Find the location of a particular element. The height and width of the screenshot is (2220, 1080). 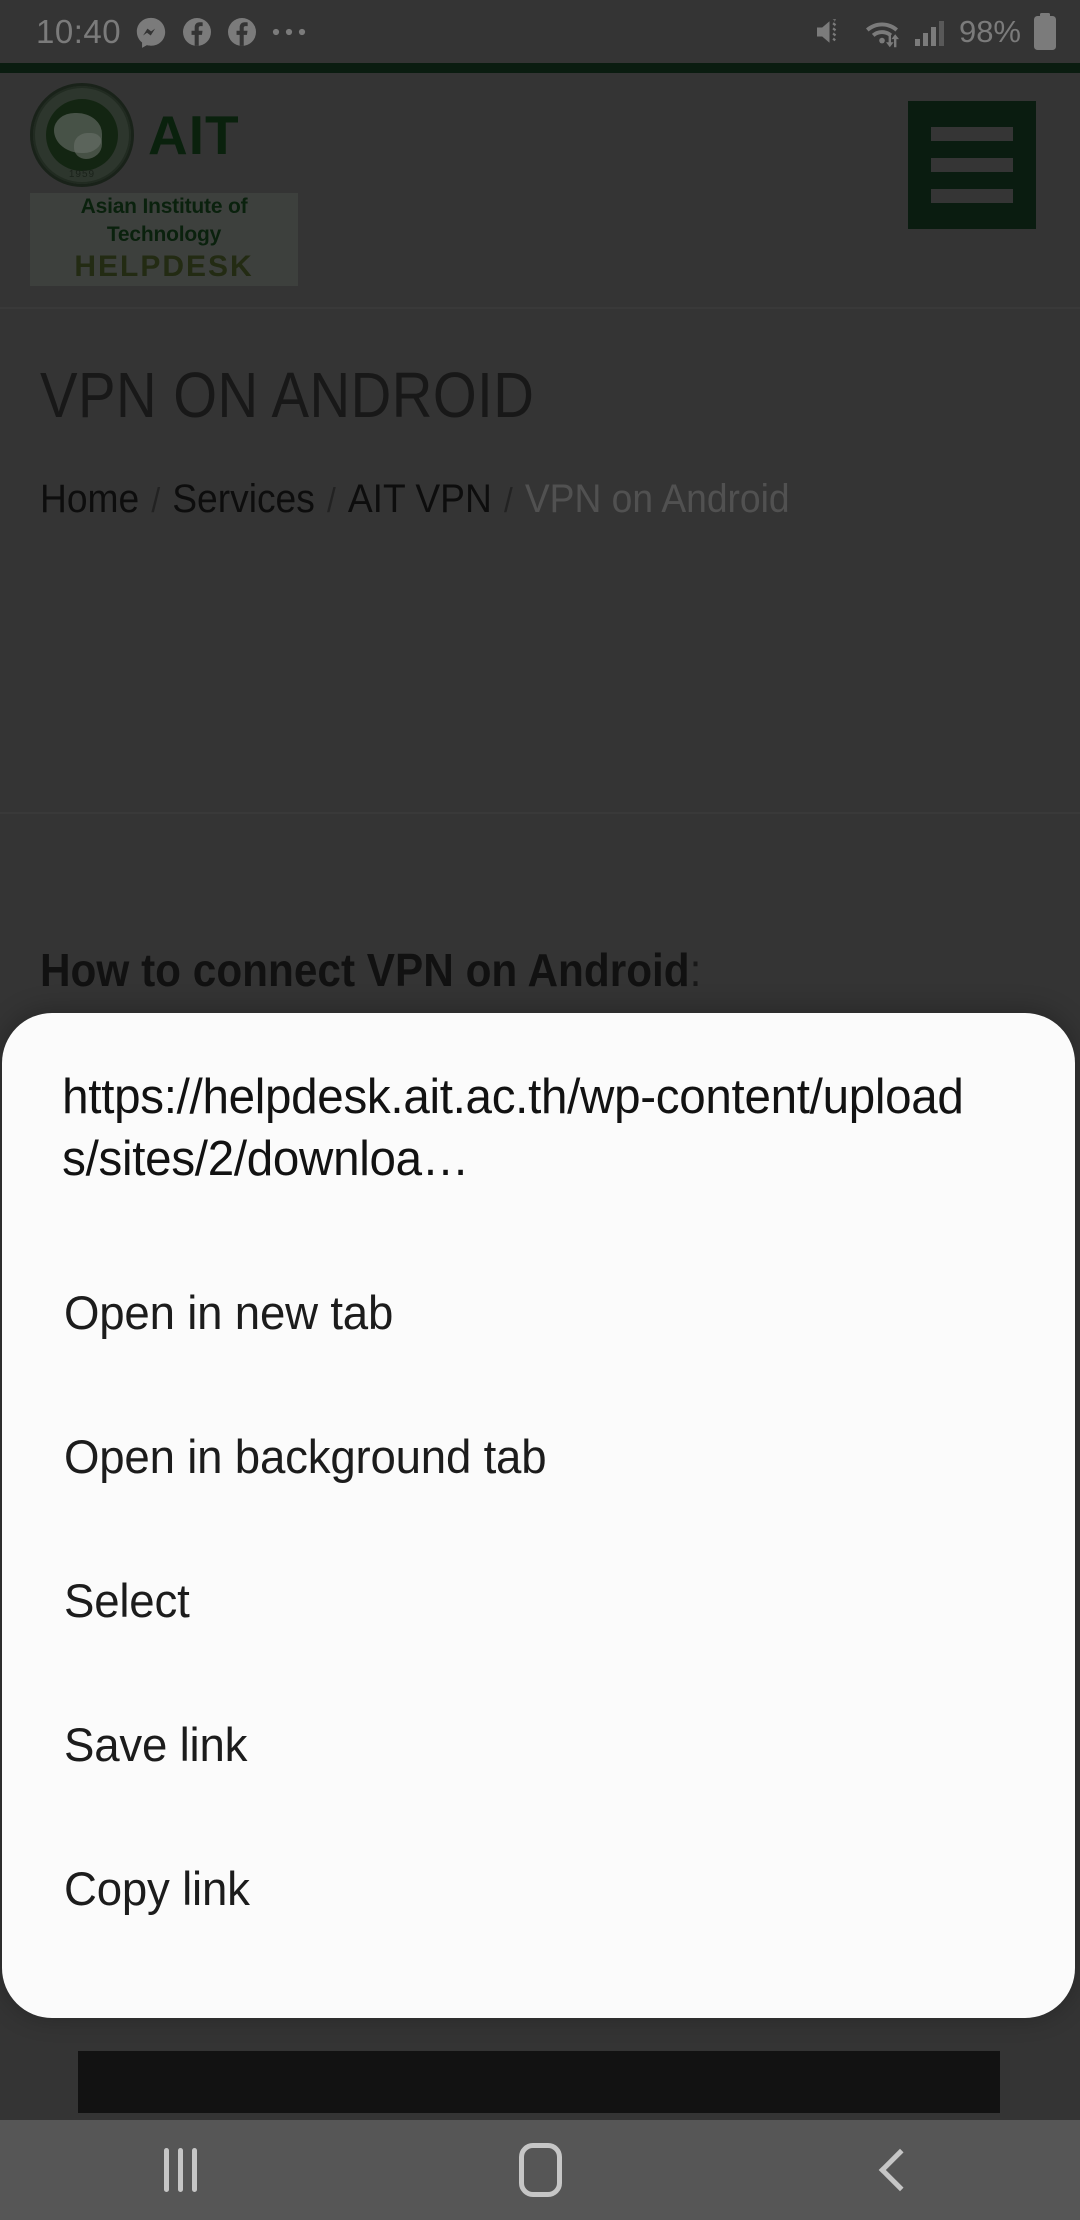

helpdesk-label: HELPDESK is located at coordinates (164, 267).